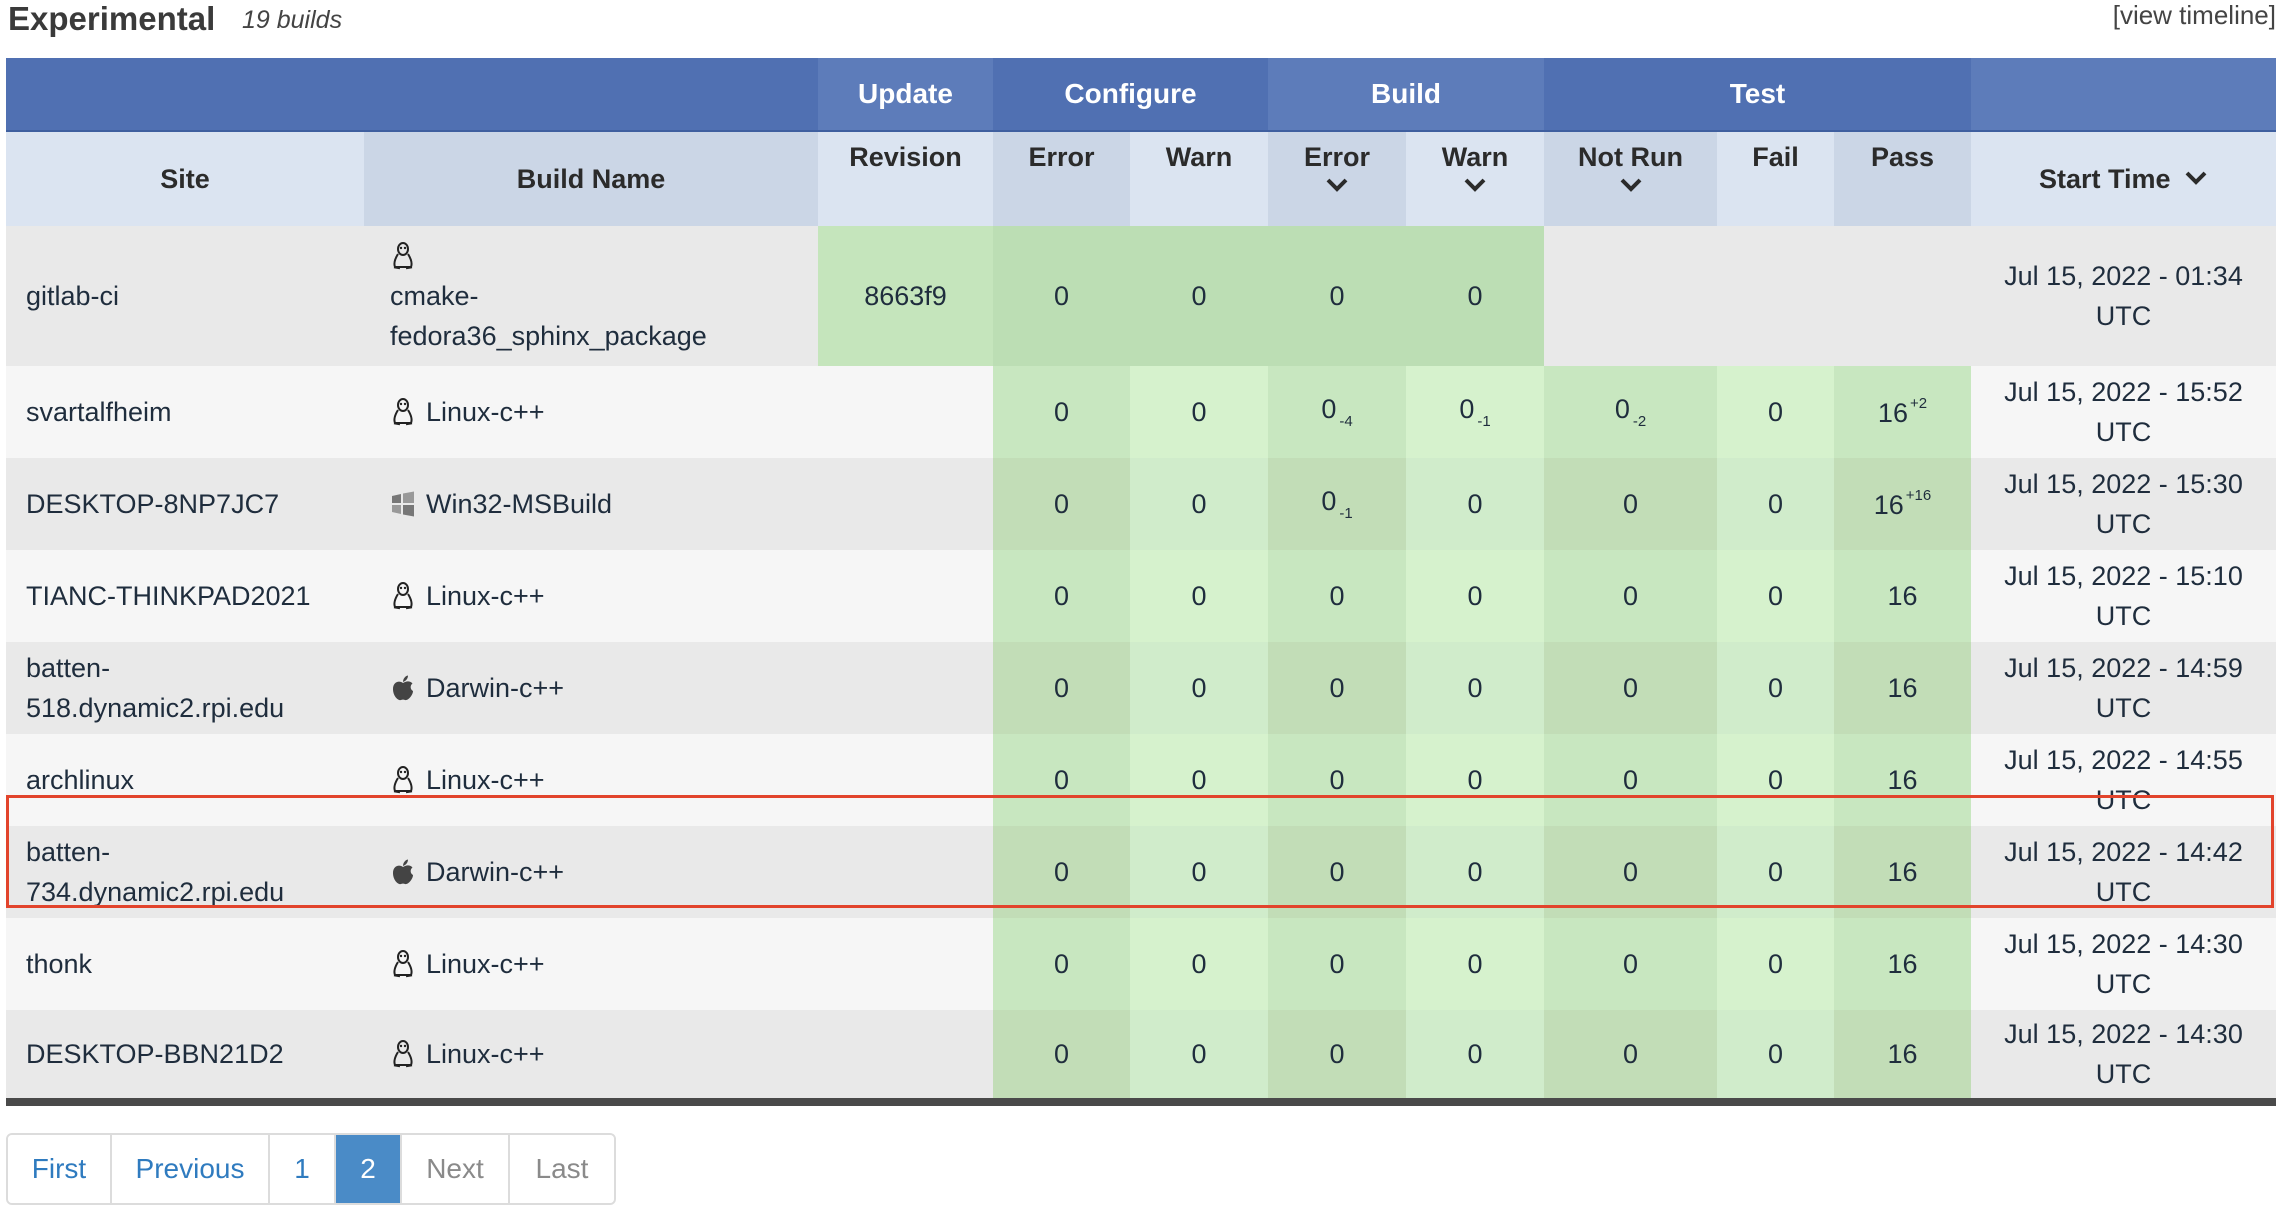 Image resolution: width=2288 pixels, height=1220 pixels. I want to click on build-error-cell: 0 -4, so click(1337, 412).